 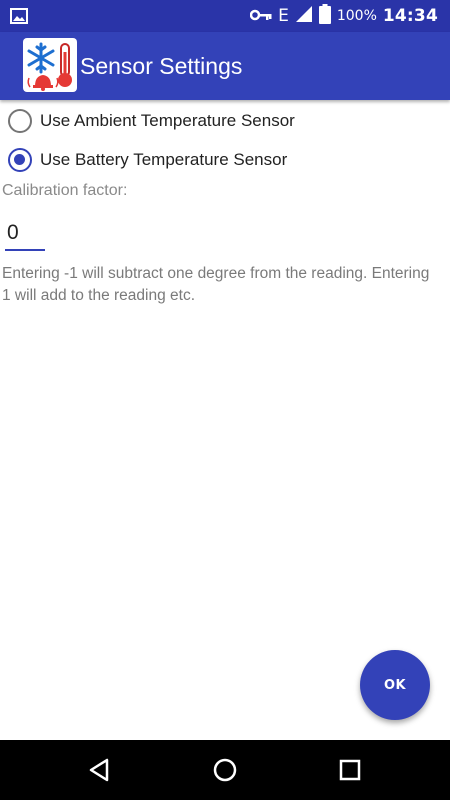 I want to click on status-icons: E 100% 14:34, so click(x=343, y=16).